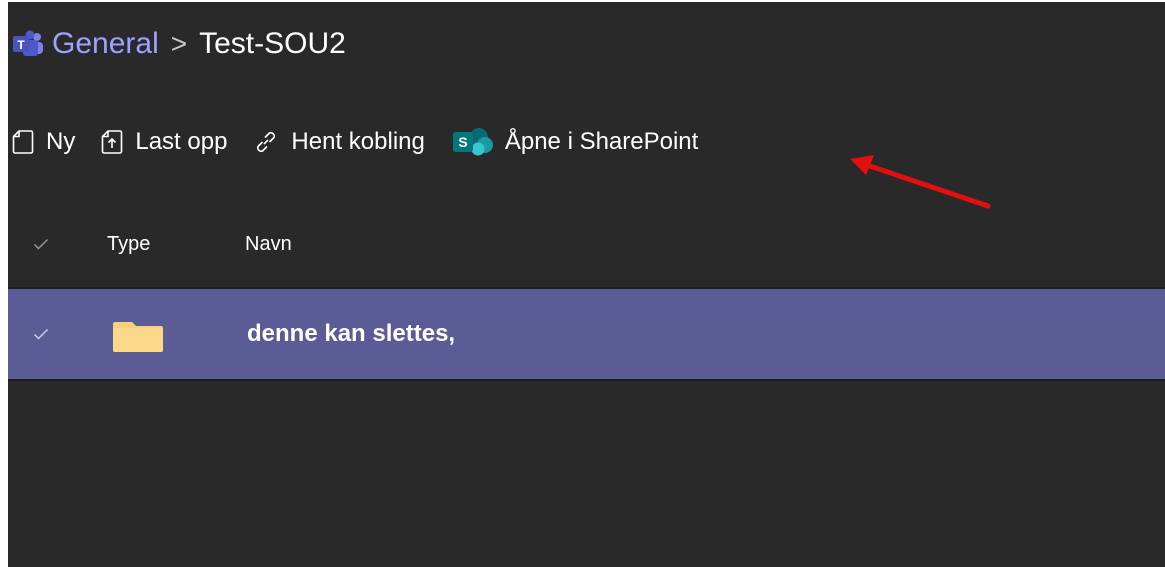 Image resolution: width=1165 pixels, height=567 pixels. I want to click on upload-button: Last opp, so click(164, 142).